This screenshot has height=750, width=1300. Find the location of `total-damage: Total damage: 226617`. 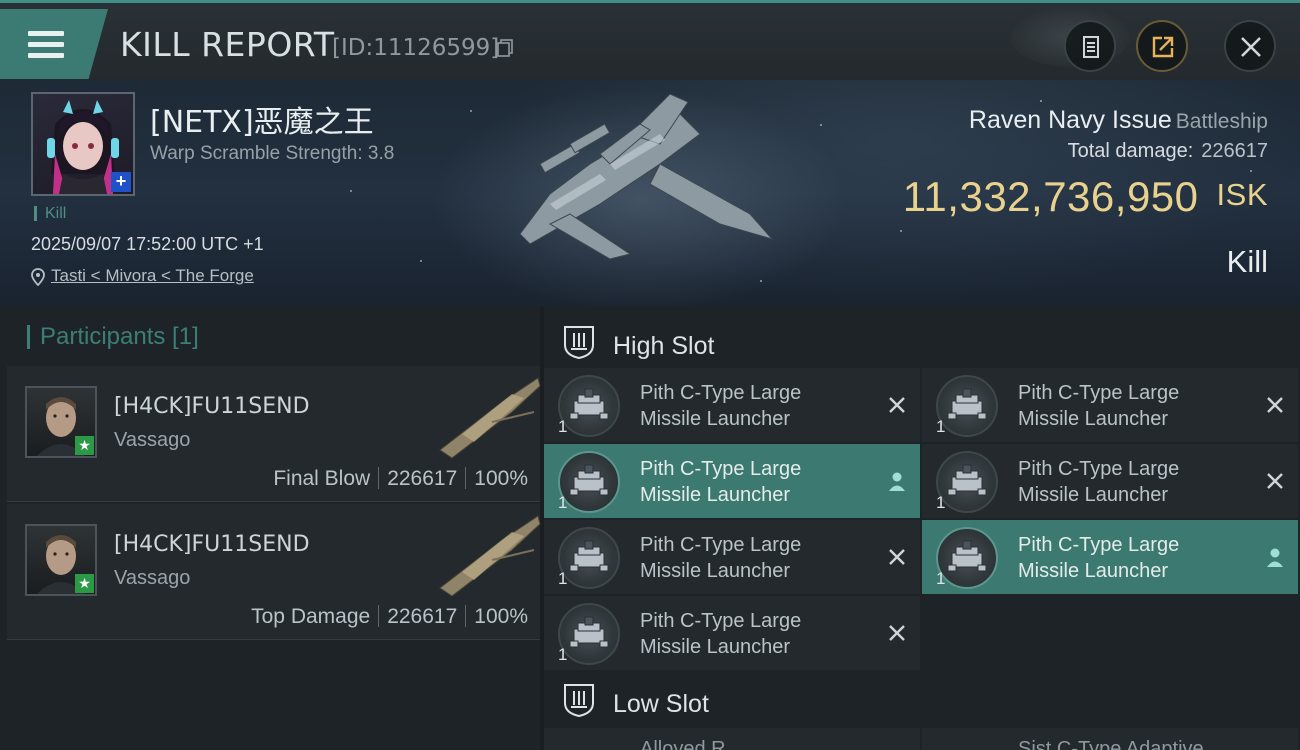

total-damage: Total damage: 226617 is located at coordinates (1168, 151).